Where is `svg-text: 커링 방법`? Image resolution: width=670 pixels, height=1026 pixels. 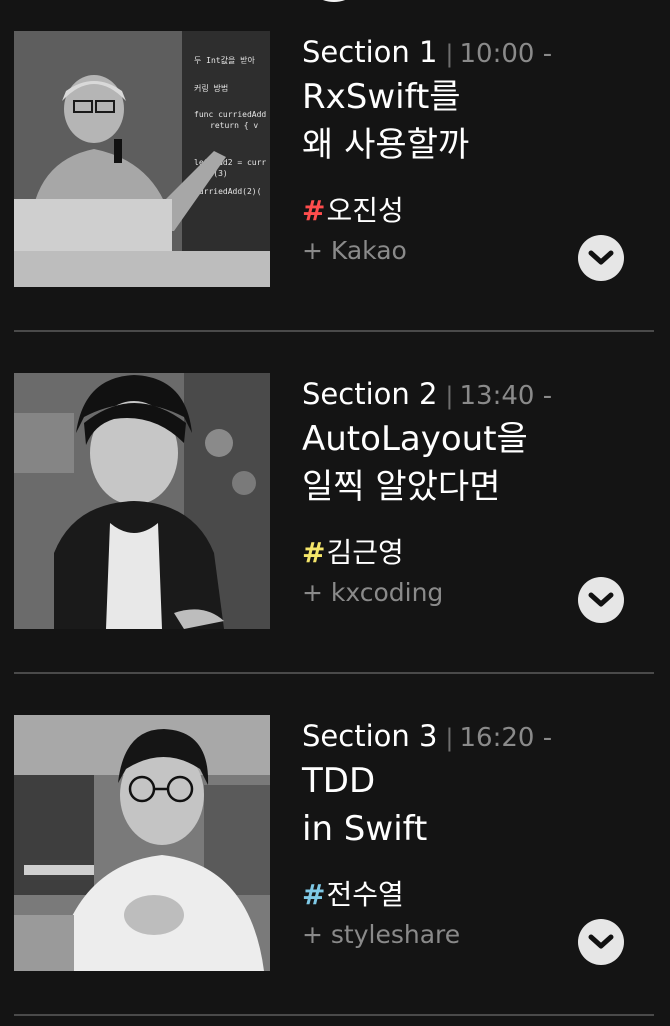 svg-text: 커링 방법 is located at coordinates (211, 88).